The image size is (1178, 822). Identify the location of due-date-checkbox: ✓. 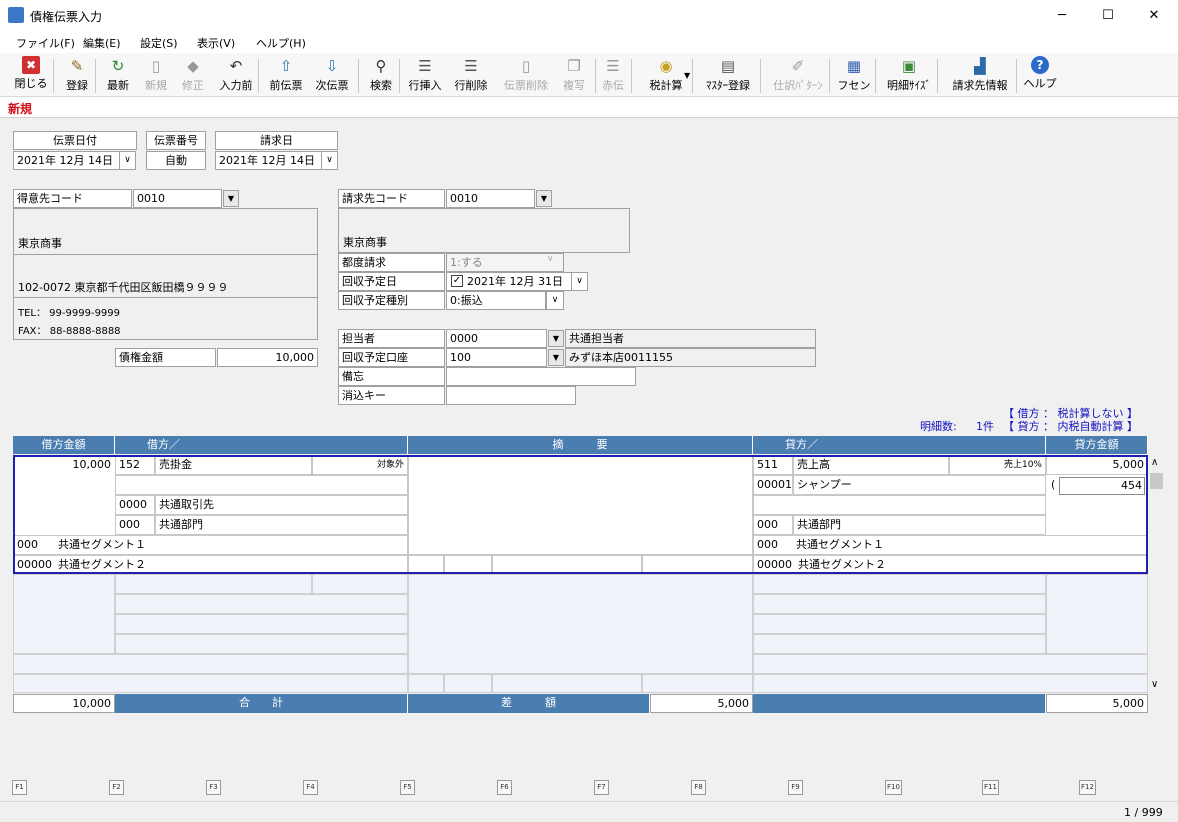
(457, 281).